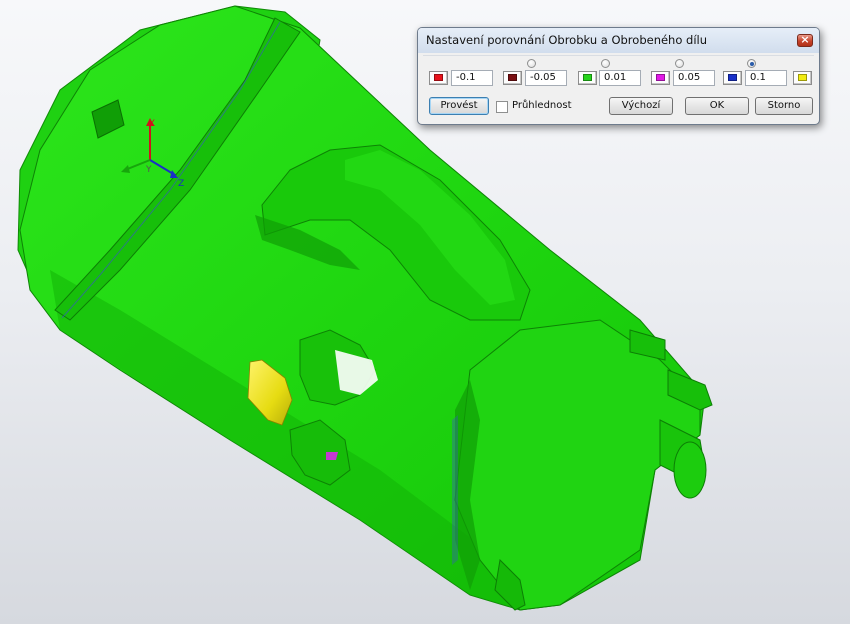  I want to click on ok-button: OK, so click(717, 106).